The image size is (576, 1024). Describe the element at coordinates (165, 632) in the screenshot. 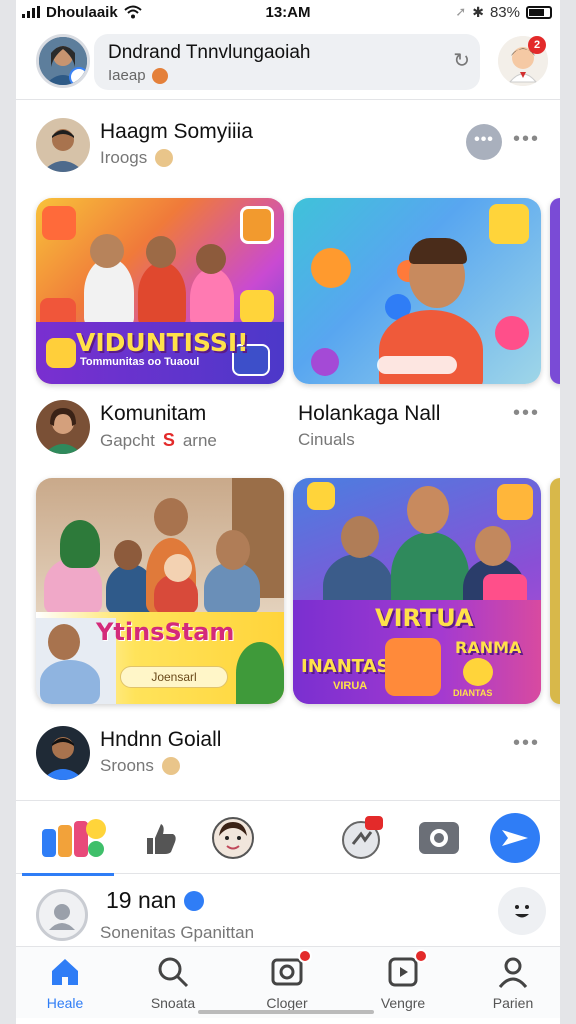

I see `card-banner-title: YtinsStam` at that location.